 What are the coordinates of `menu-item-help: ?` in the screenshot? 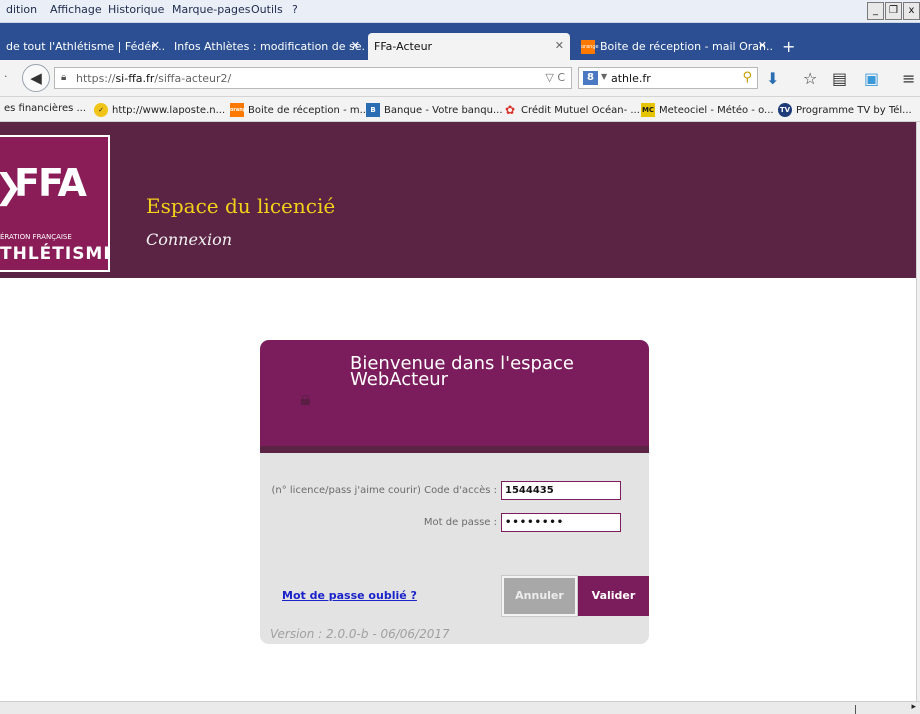 It's located at (295, 9).